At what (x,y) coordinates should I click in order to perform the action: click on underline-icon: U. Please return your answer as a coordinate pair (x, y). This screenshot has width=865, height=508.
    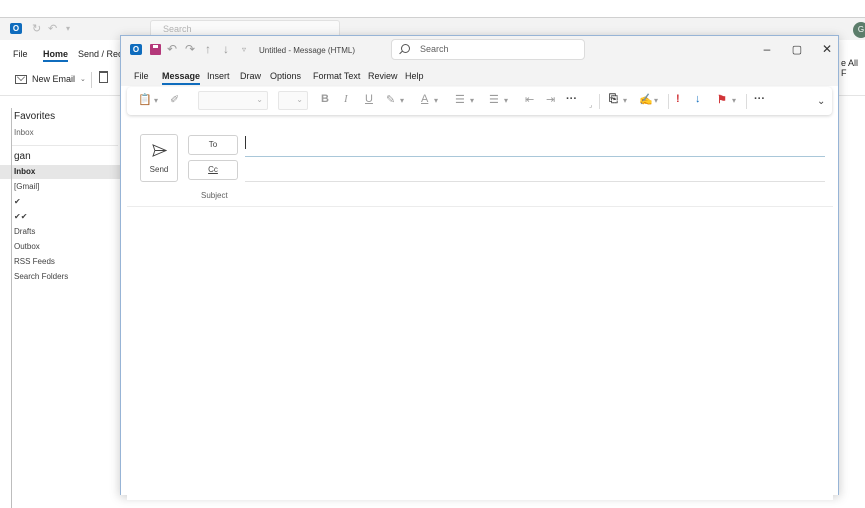
    Looking at the image, I should click on (369, 99).